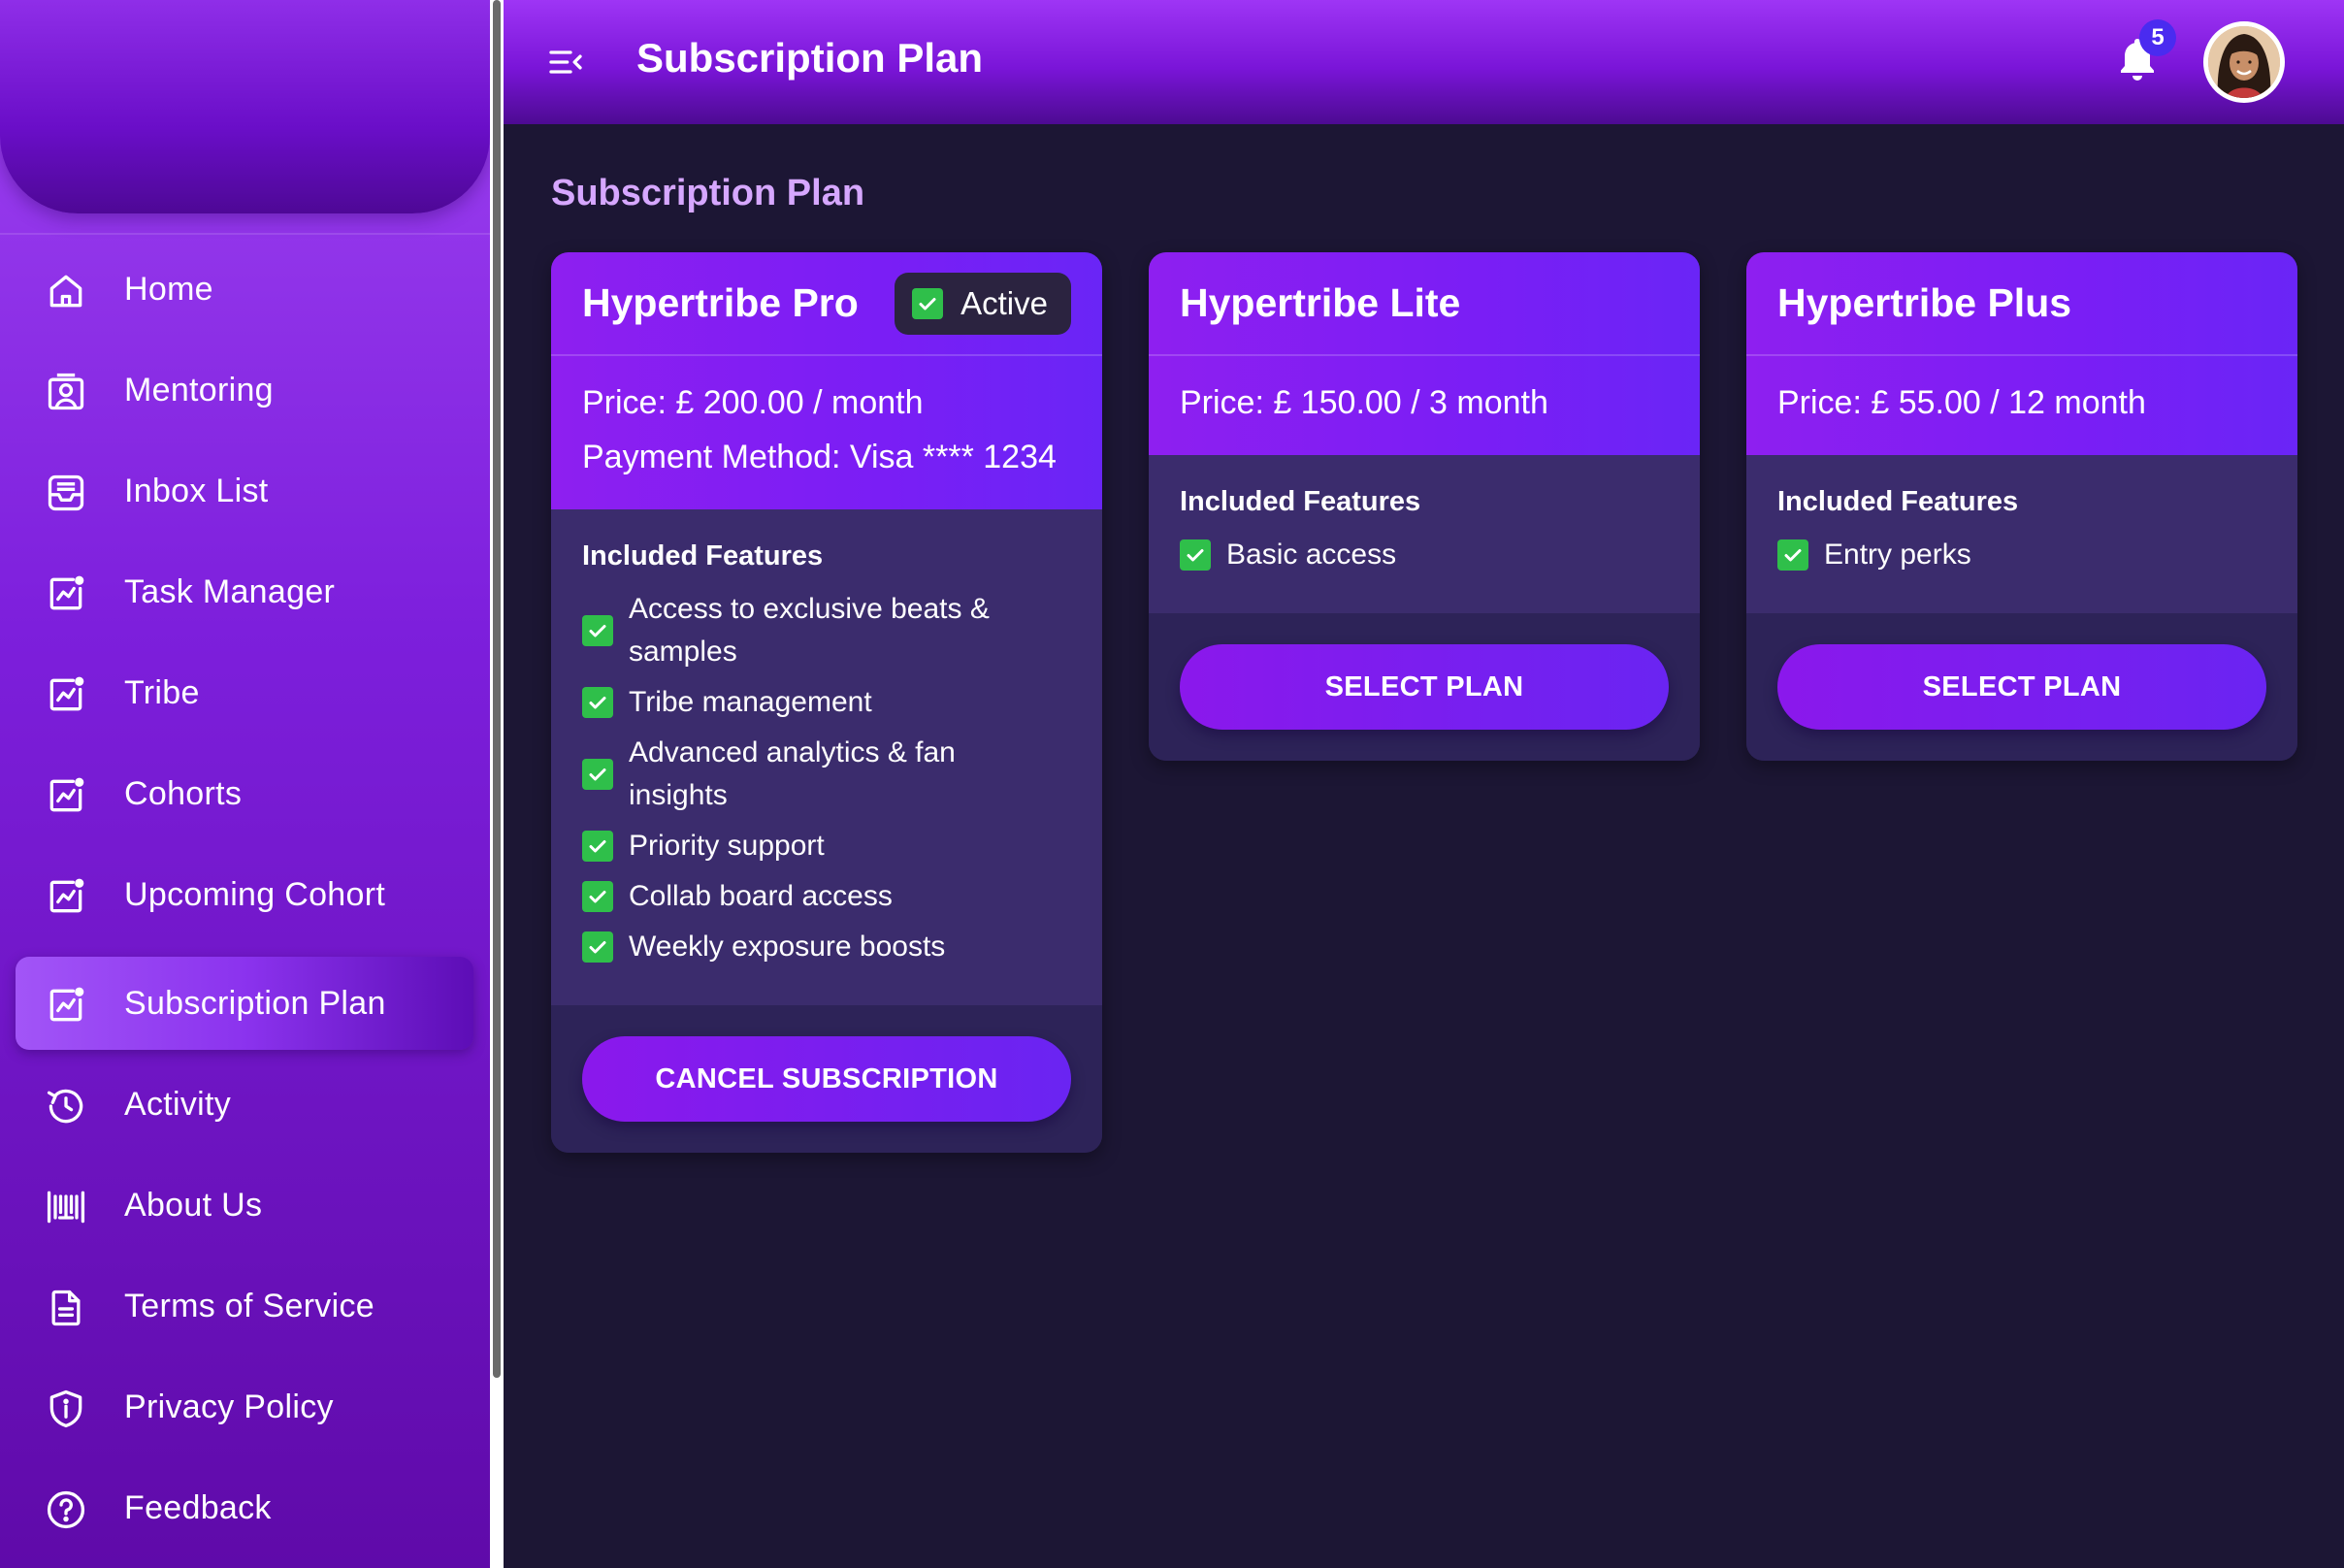 Image resolution: width=2344 pixels, height=1568 pixels. I want to click on sidebar-item-terms-of-service: Terms of Service, so click(244, 1306).